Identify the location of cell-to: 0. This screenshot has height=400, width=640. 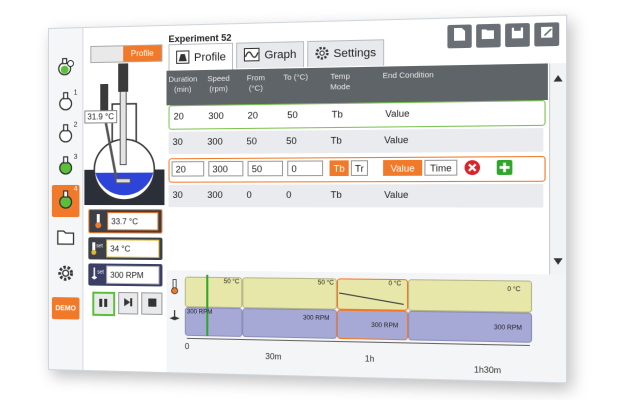
(288, 195).